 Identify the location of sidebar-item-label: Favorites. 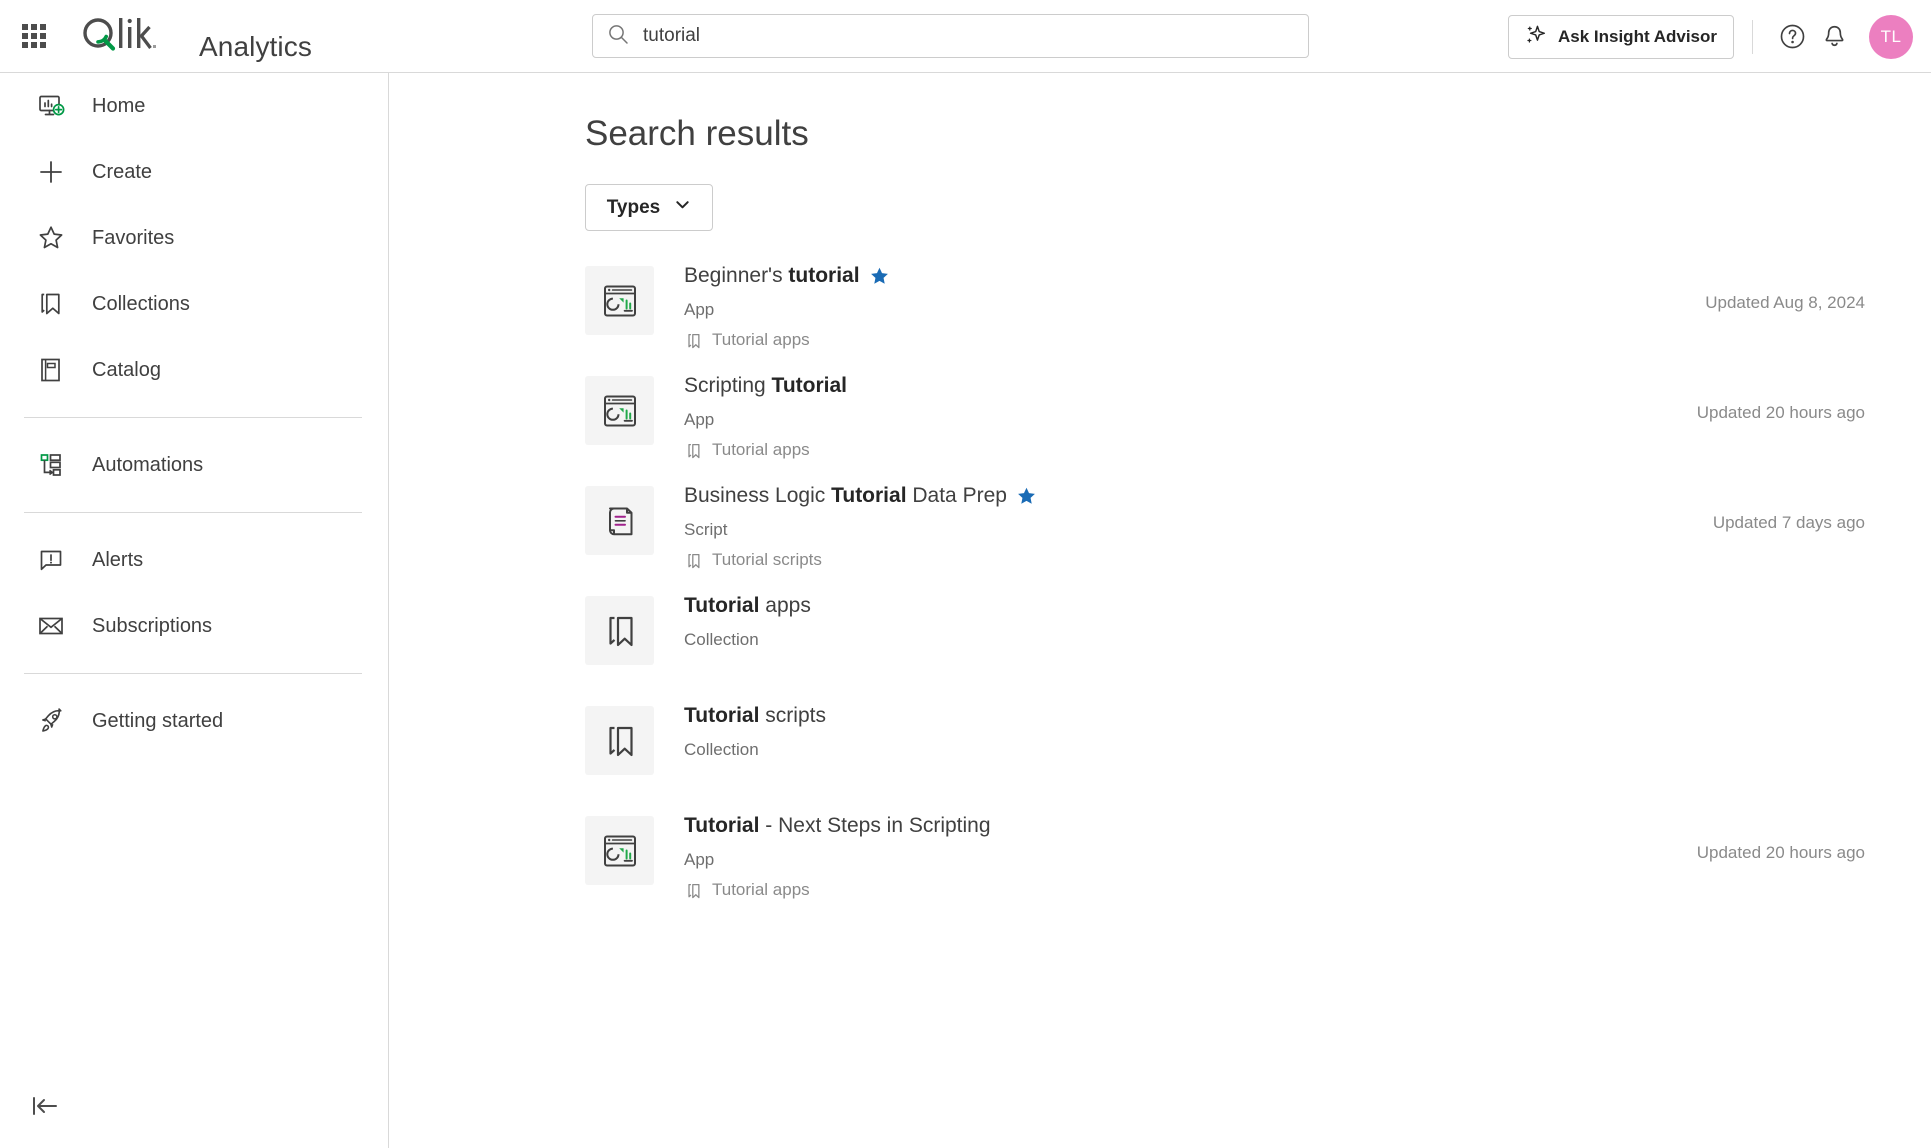
(133, 237).